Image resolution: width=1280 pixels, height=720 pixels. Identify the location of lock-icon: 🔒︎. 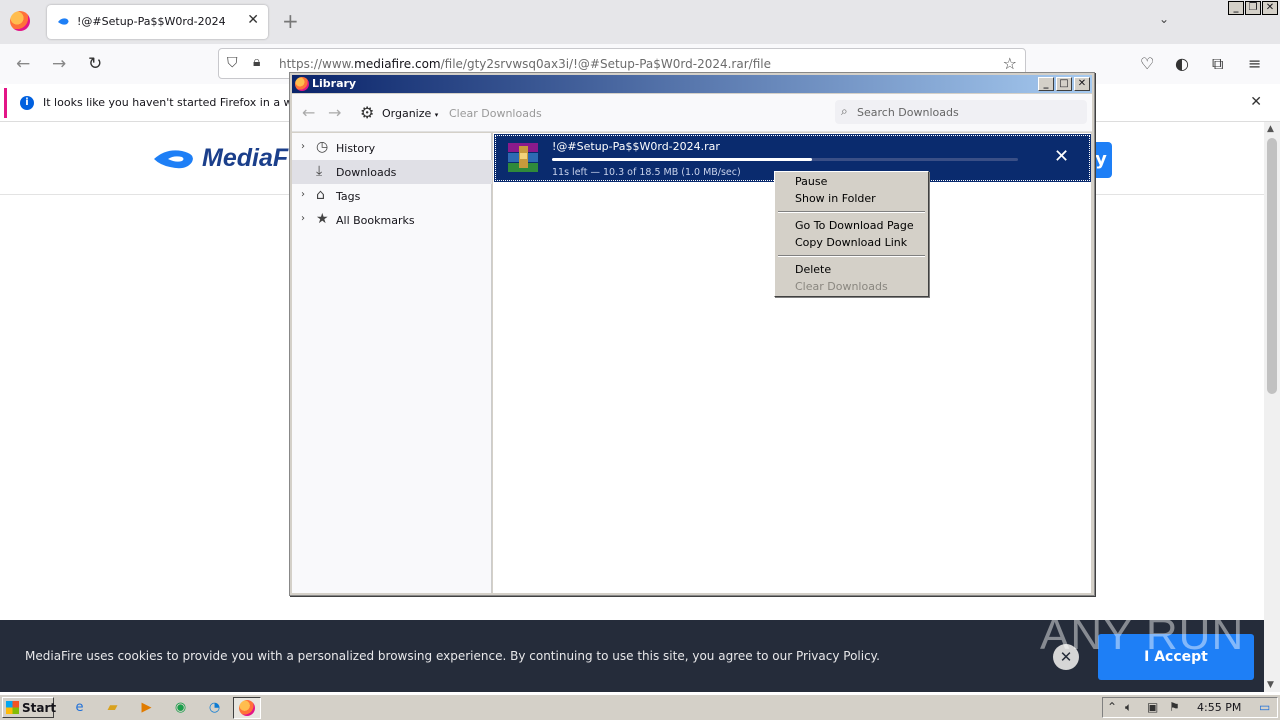
(256, 62).